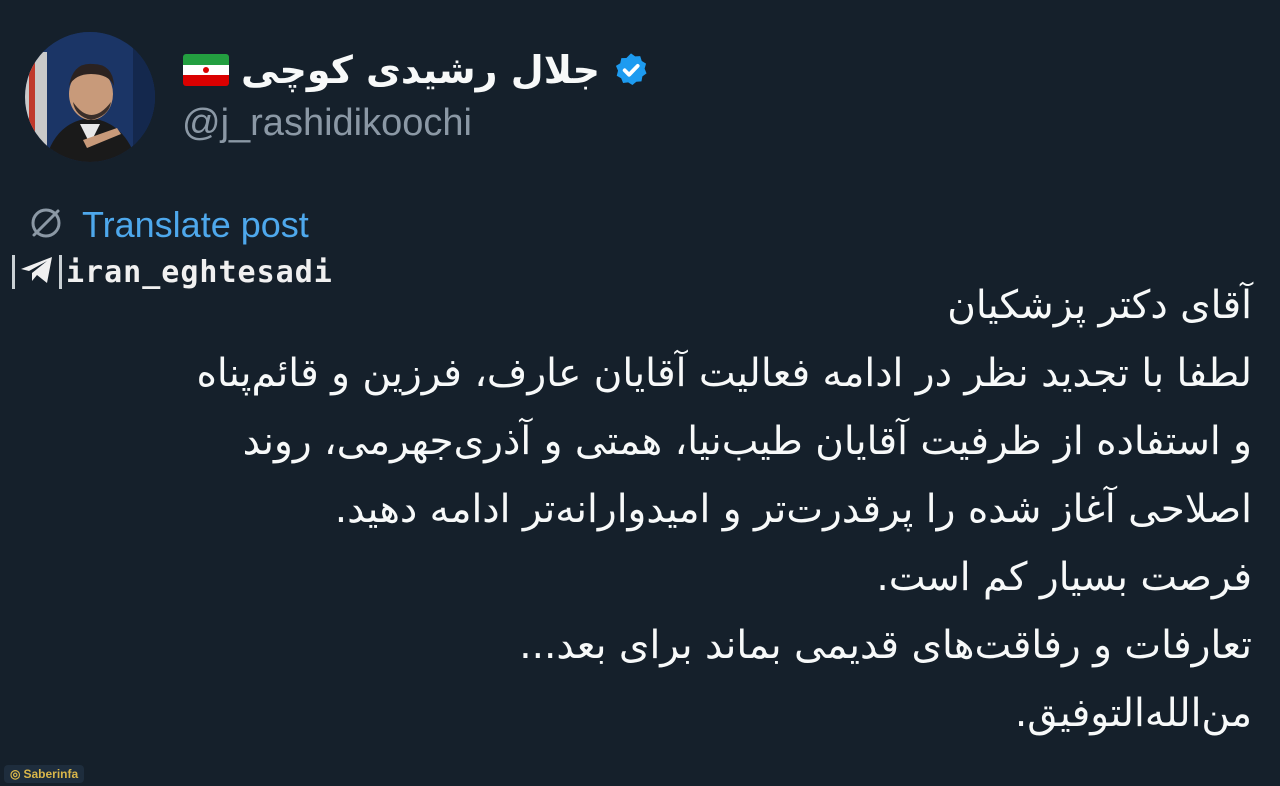  Describe the element at coordinates (1064, 577) in the screenshot. I see `tweet-line: فرصت بسیار کم است.` at that location.